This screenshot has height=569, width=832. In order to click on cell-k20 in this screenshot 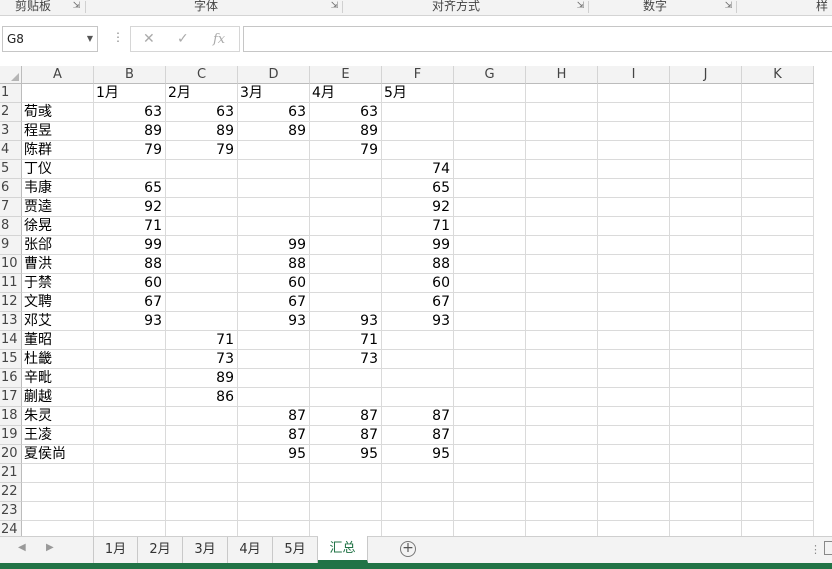, I will do `click(778, 454)`.